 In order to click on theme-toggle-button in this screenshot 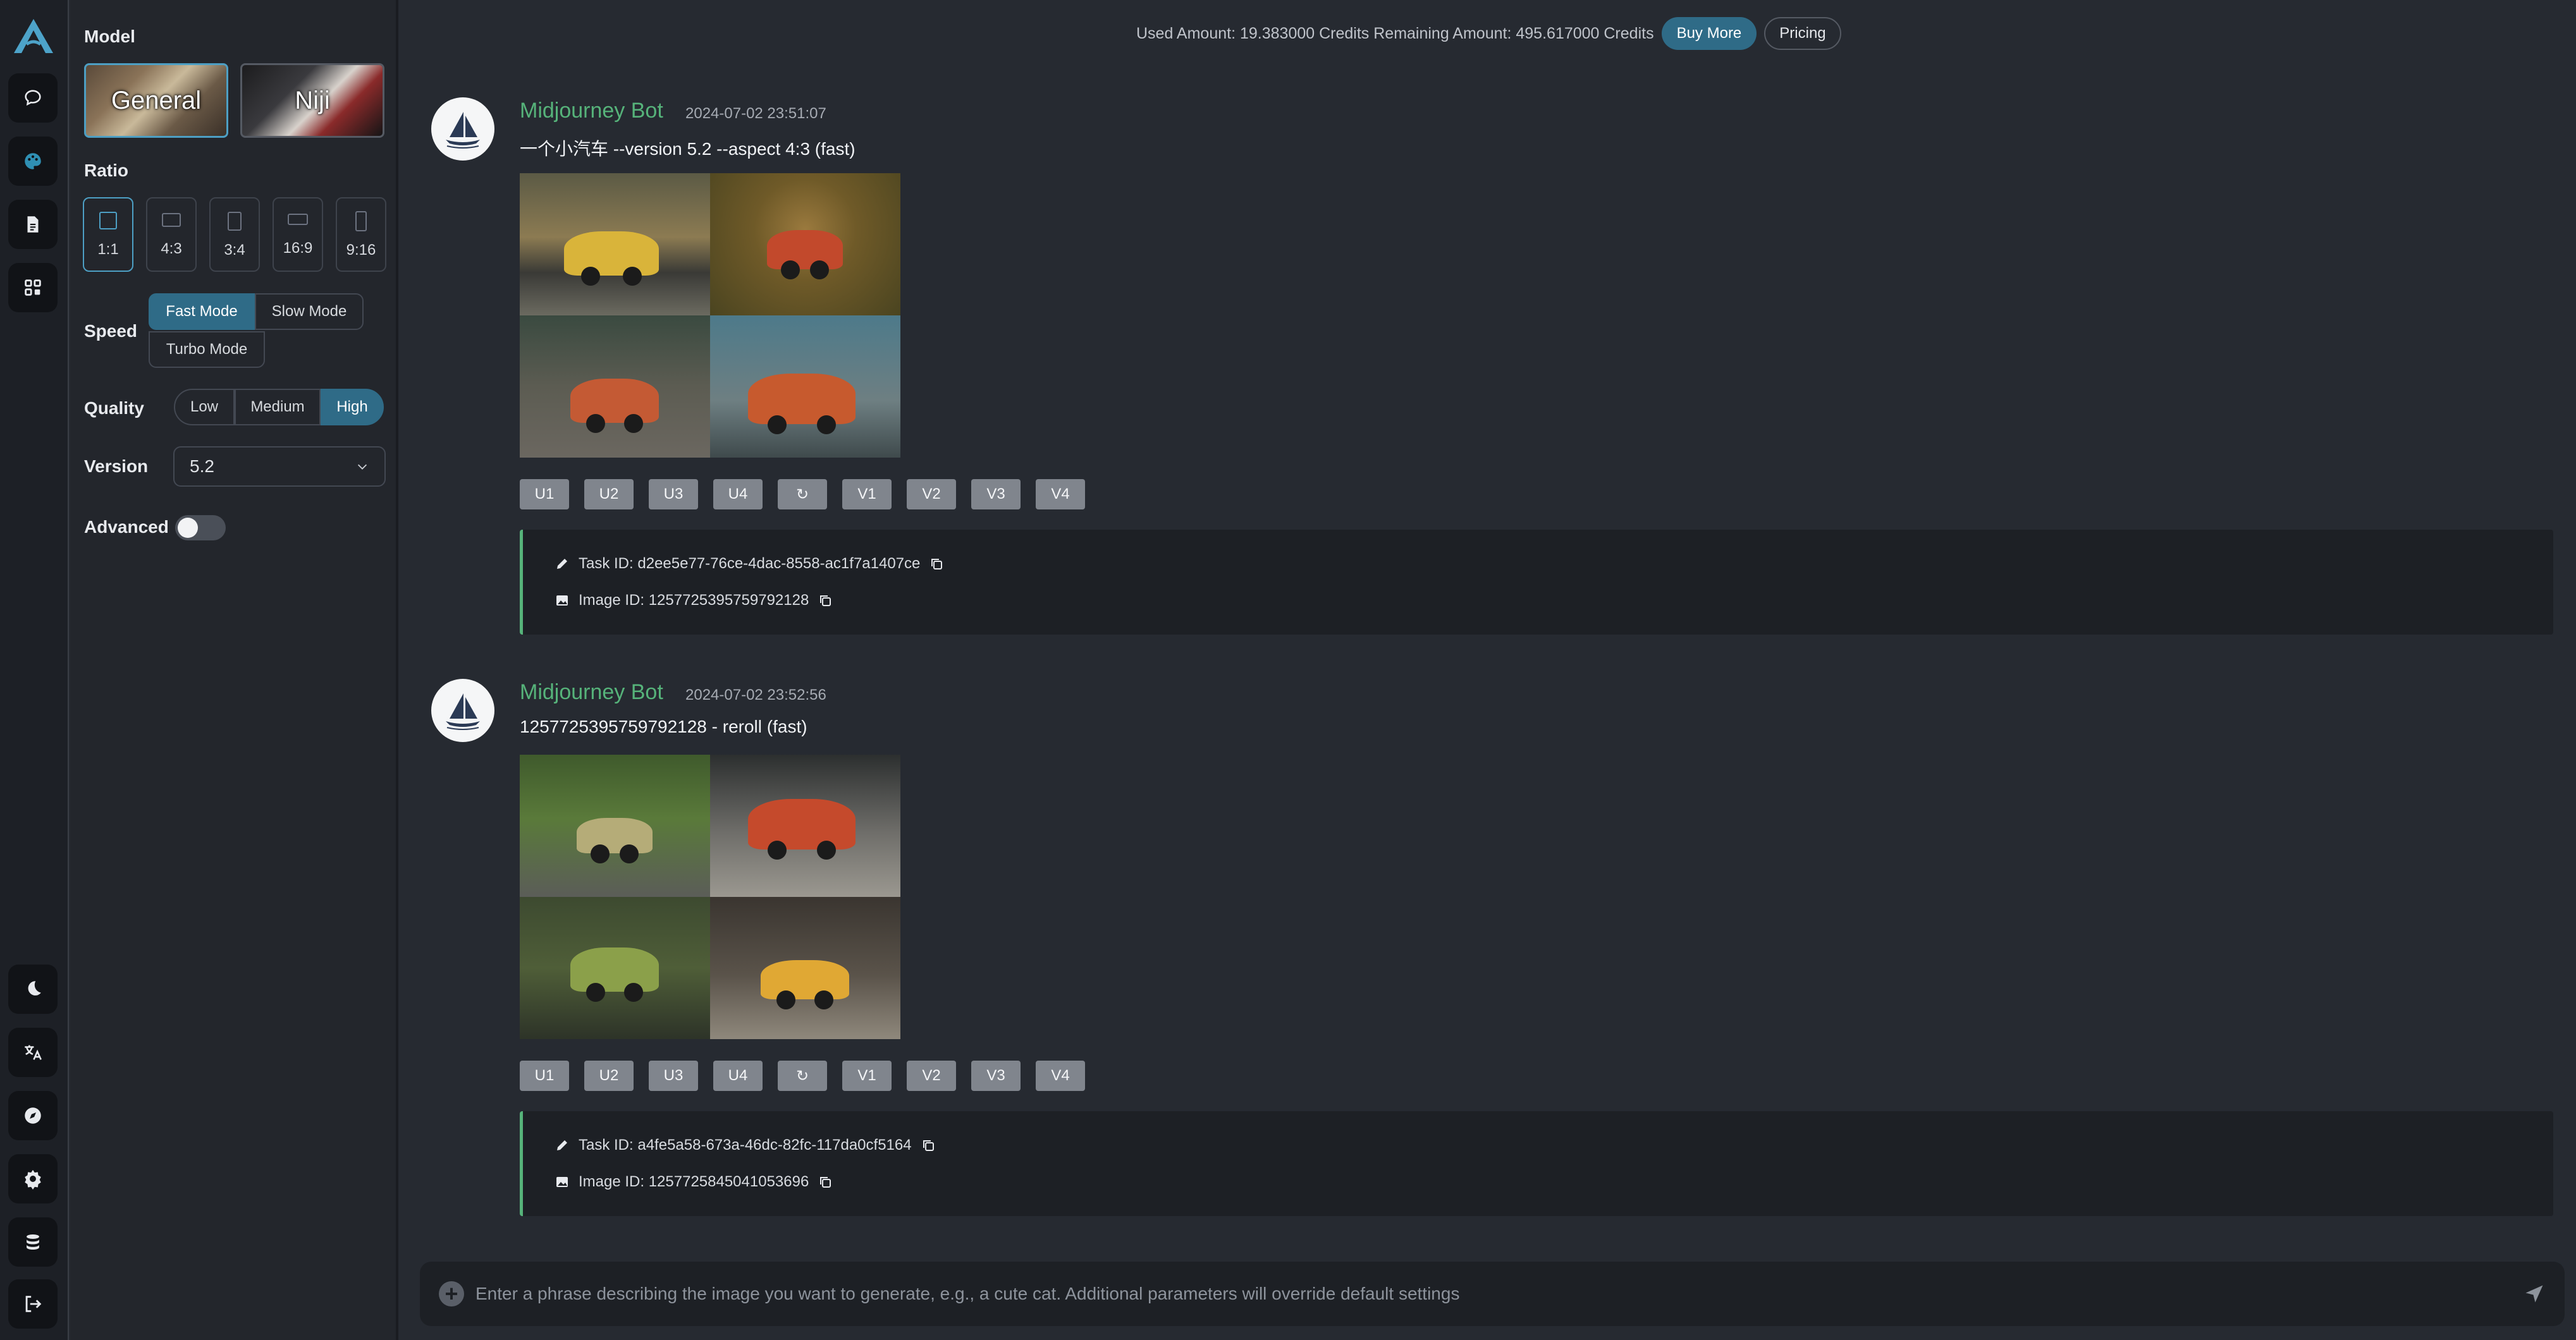, I will do `click(33, 989)`.